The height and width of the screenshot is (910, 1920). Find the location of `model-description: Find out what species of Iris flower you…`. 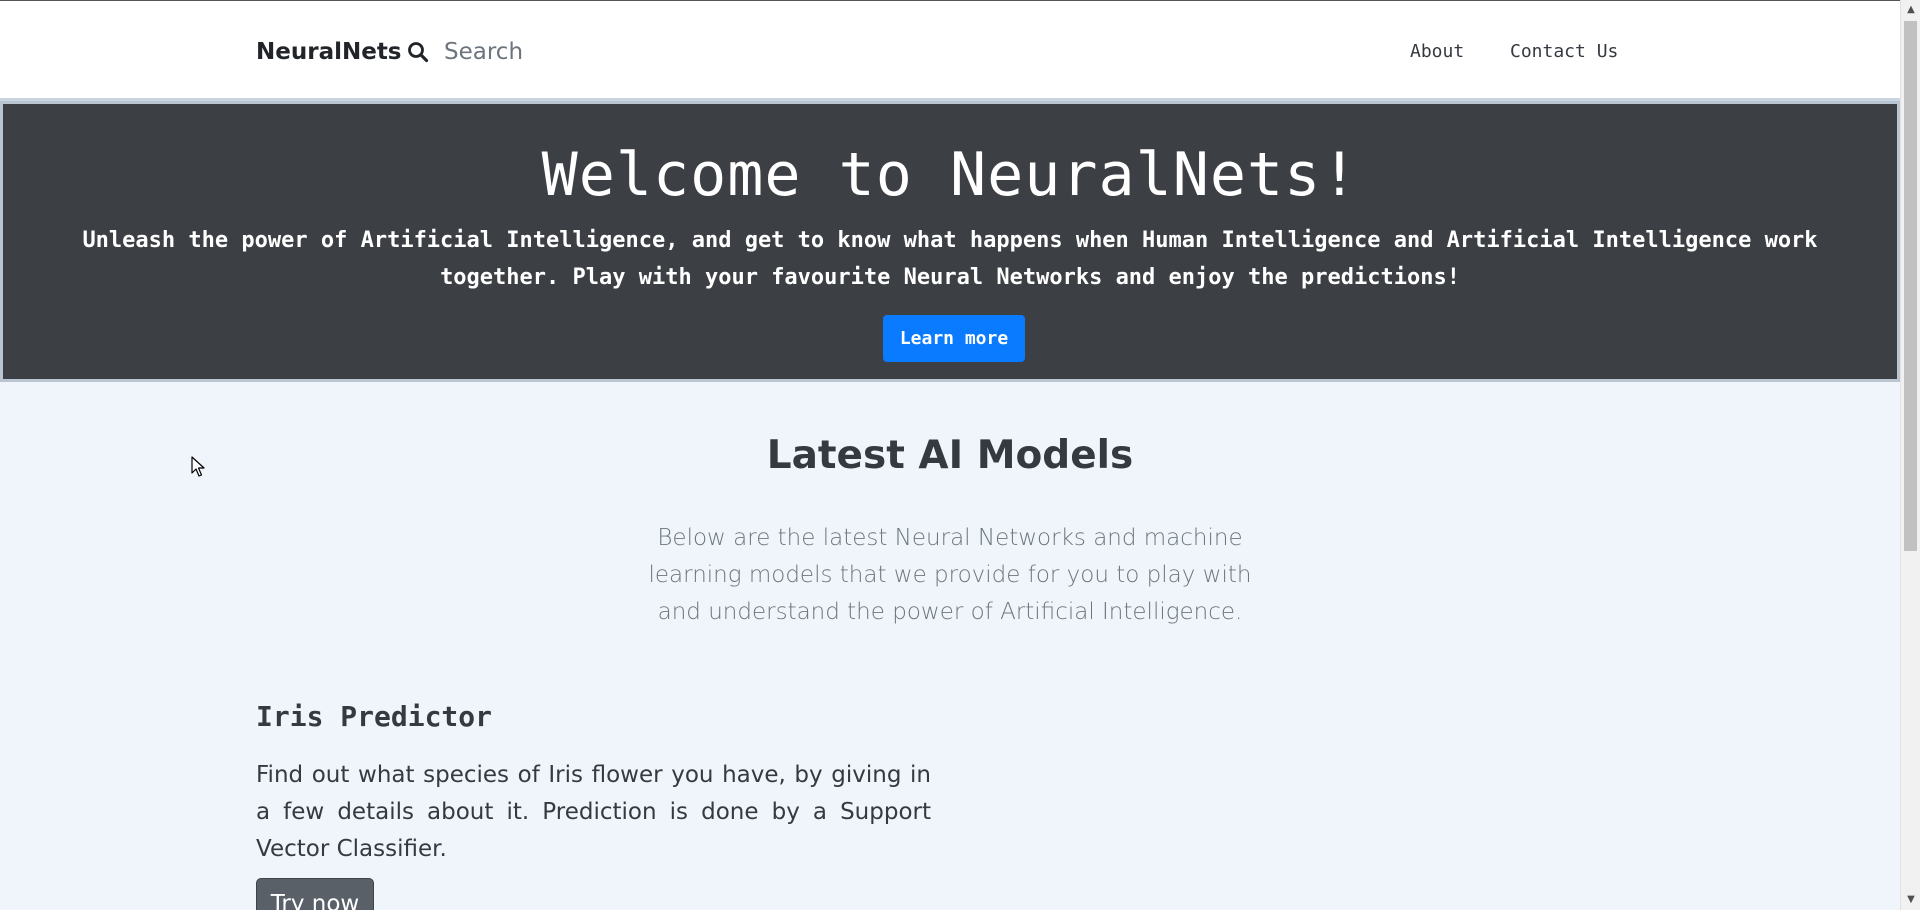

model-description: Find out what species of Iris flower you… is located at coordinates (593, 812).